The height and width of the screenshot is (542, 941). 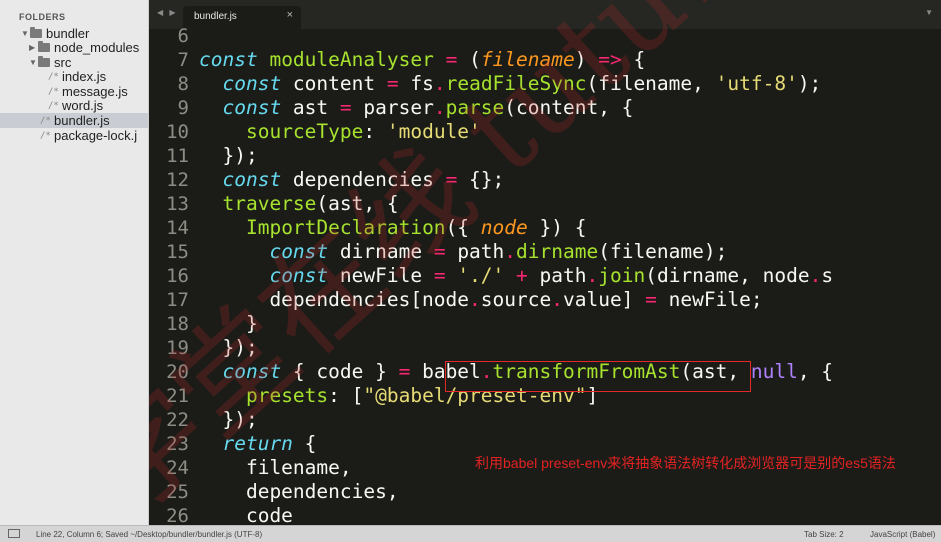 I want to click on tab-menu-icon: ▼, so click(x=929, y=12).